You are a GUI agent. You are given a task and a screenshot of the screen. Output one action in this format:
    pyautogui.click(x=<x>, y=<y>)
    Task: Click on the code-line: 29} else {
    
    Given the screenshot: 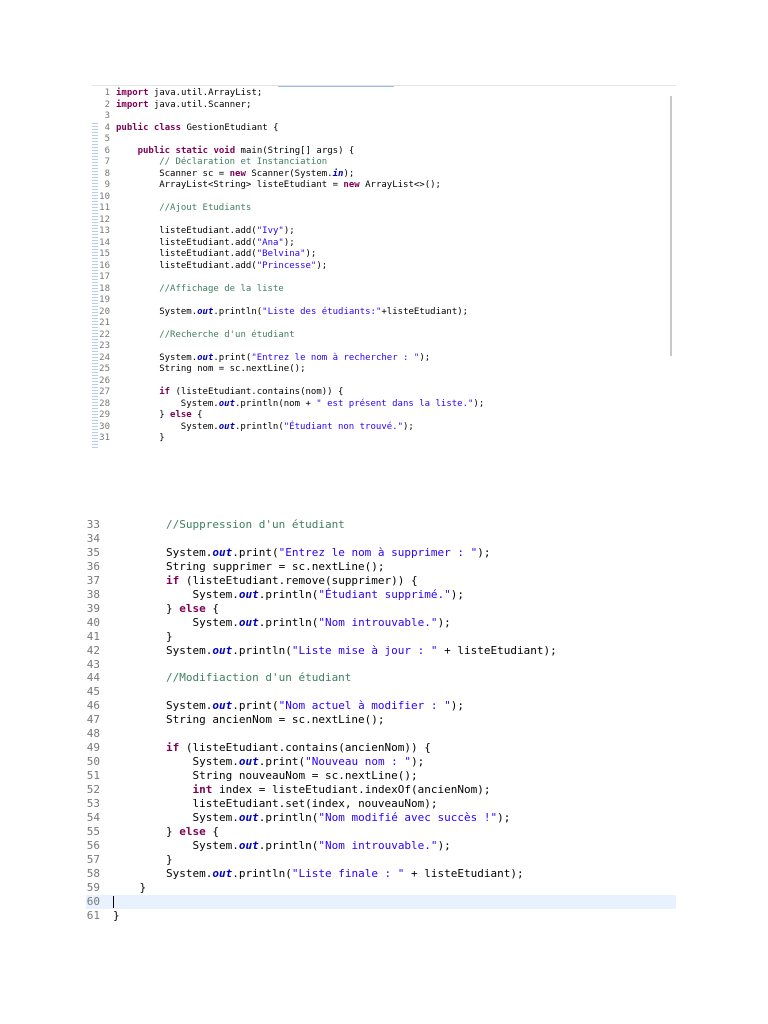 What is the action you would take?
    pyautogui.click(x=288, y=416)
    